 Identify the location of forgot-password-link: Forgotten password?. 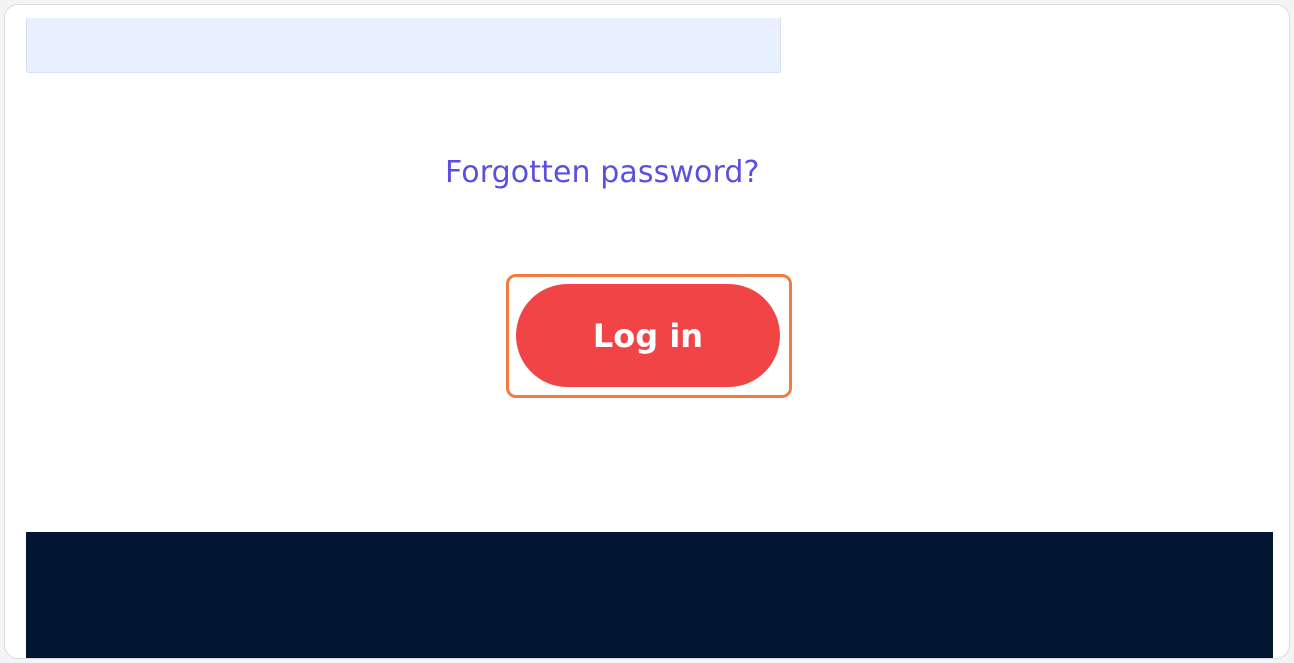
(602, 172).